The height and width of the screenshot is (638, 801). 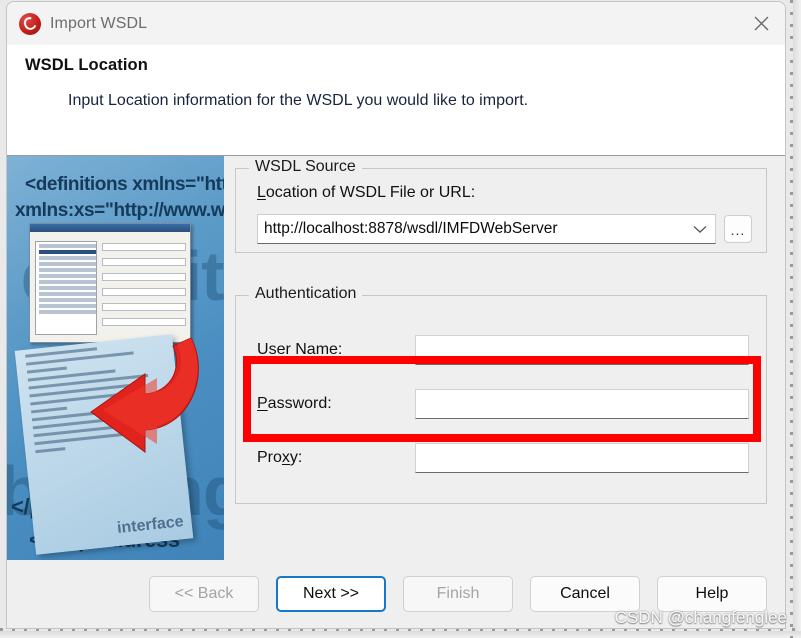 I want to click on cancel-button: Cancel, so click(x=585, y=594).